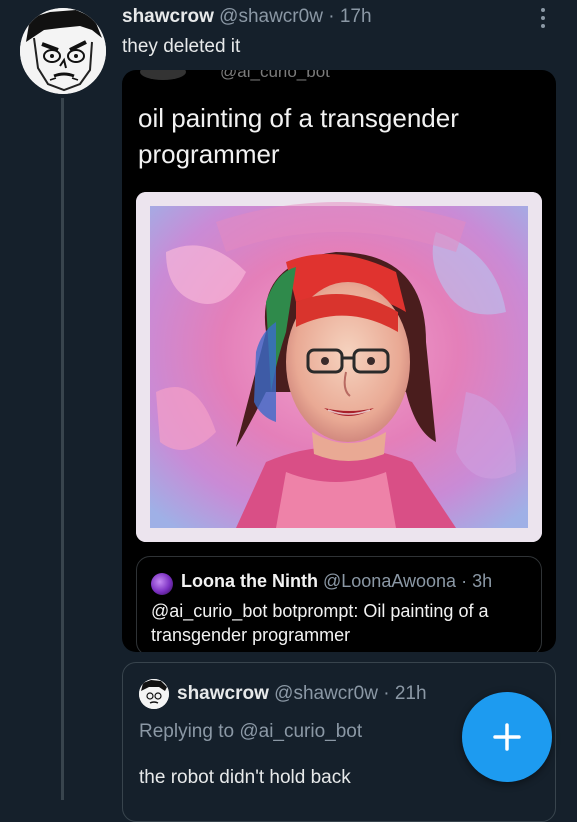  What do you see at coordinates (62, 449) in the screenshot?
I see `thread-line` at bounding box center [62, 449].